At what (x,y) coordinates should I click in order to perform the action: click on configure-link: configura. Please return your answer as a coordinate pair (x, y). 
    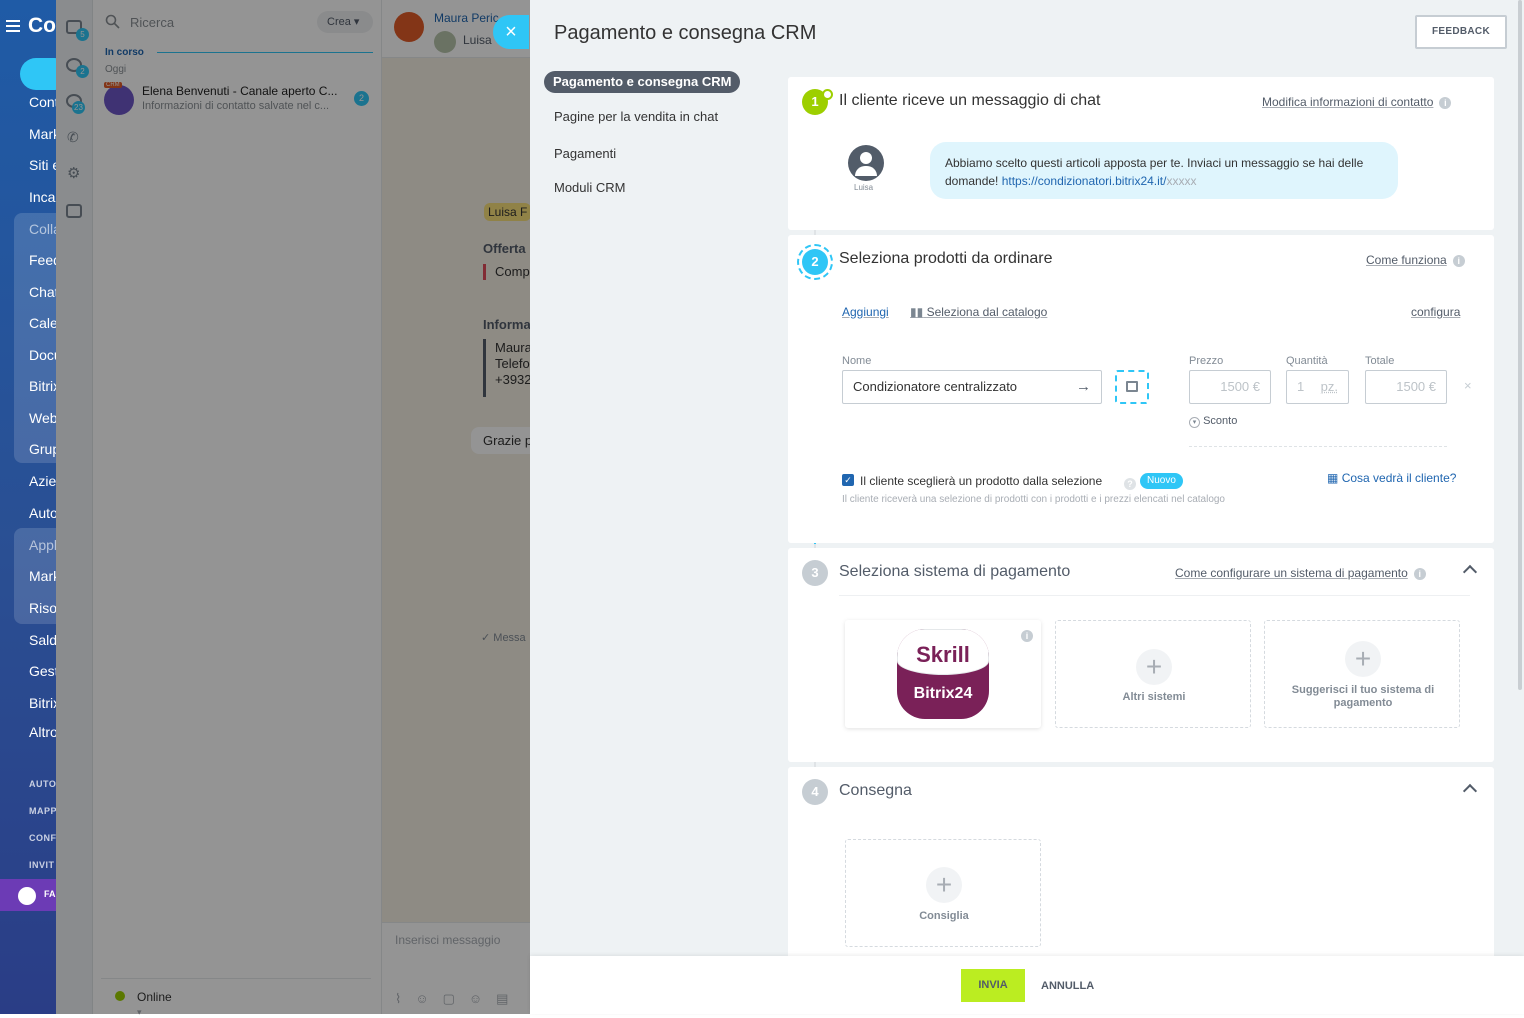
    Looking at the image, I should click on (1435, 312).